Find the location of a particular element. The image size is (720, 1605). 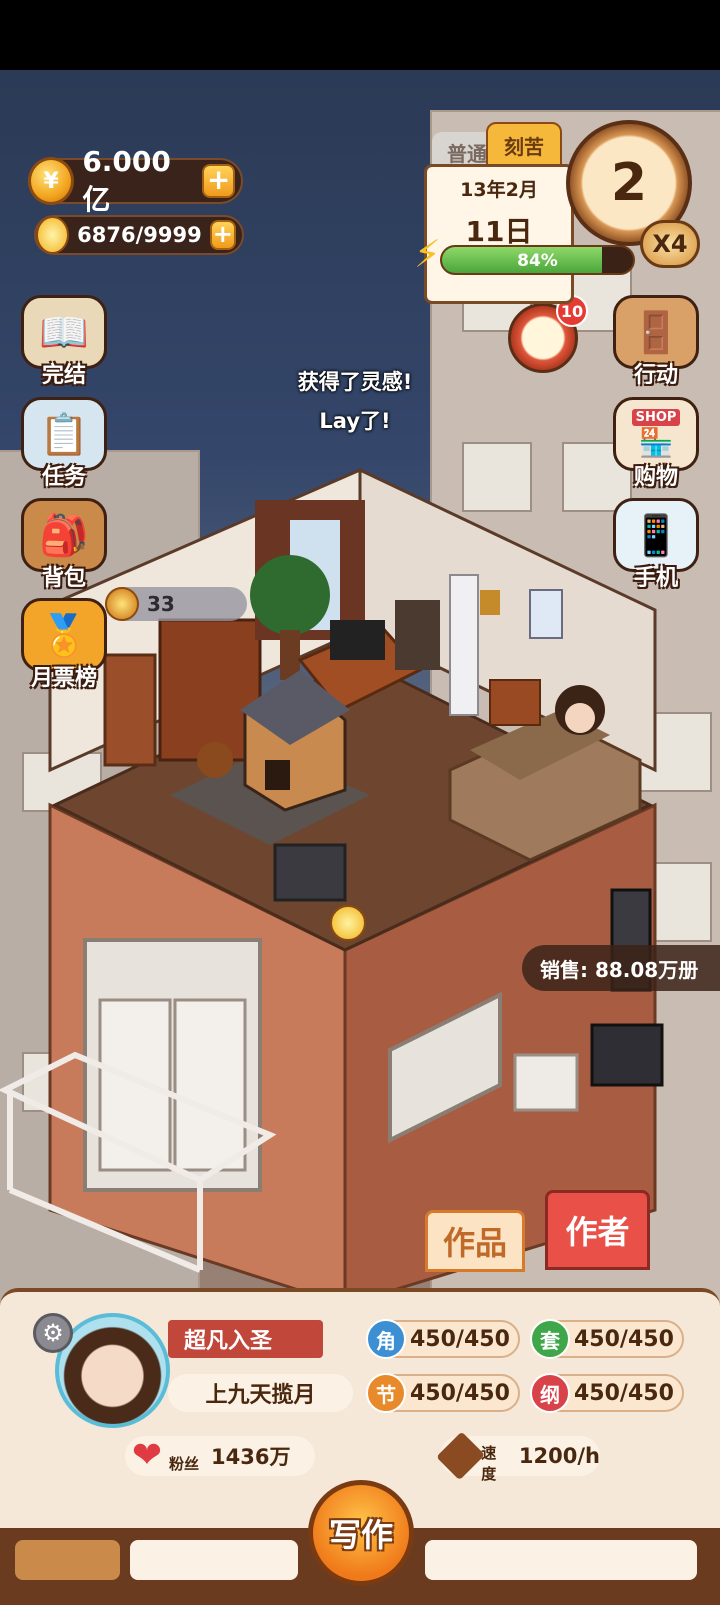

stat-section-badge: 节 is located at coordinates (386, 1393).